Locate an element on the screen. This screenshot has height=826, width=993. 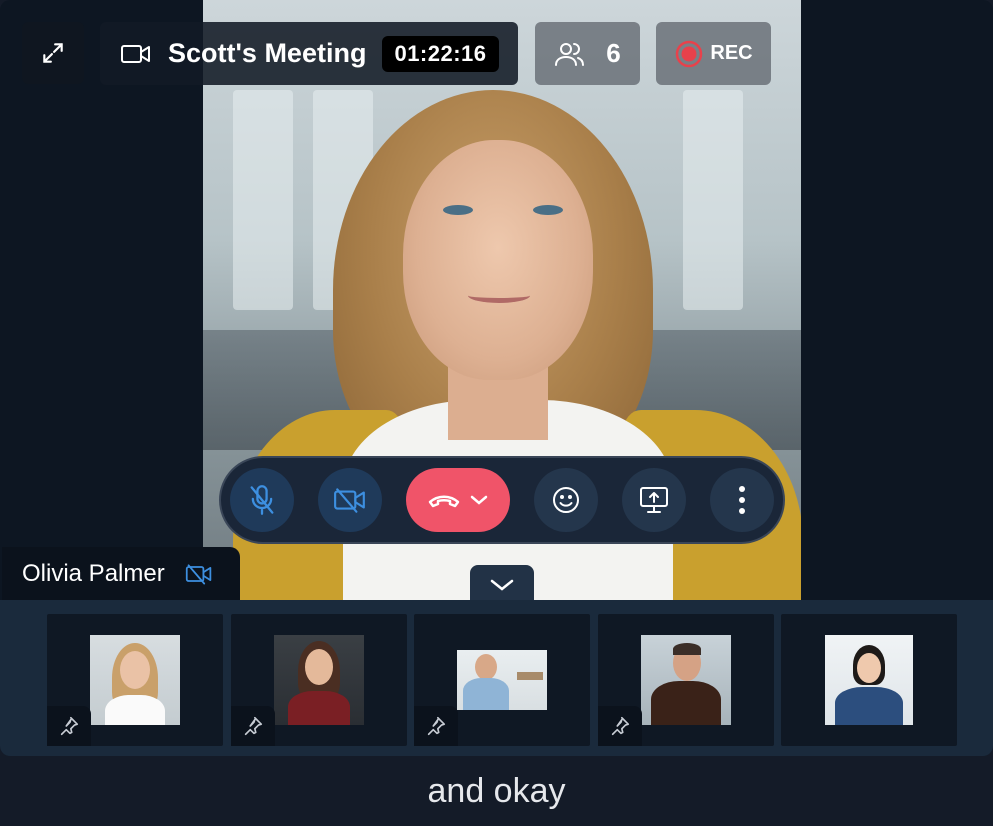
mute-button is located at coordinates (262, 500).